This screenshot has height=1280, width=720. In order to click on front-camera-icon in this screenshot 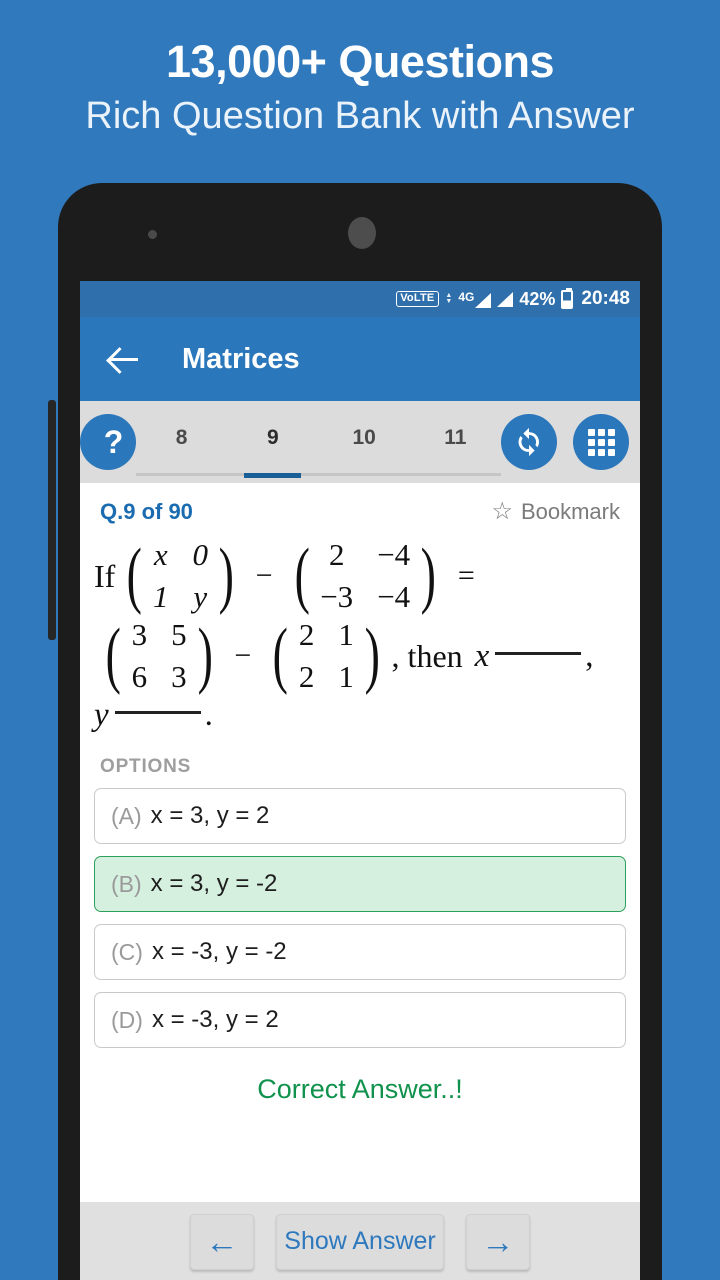, I will do `click(152, 234)`.